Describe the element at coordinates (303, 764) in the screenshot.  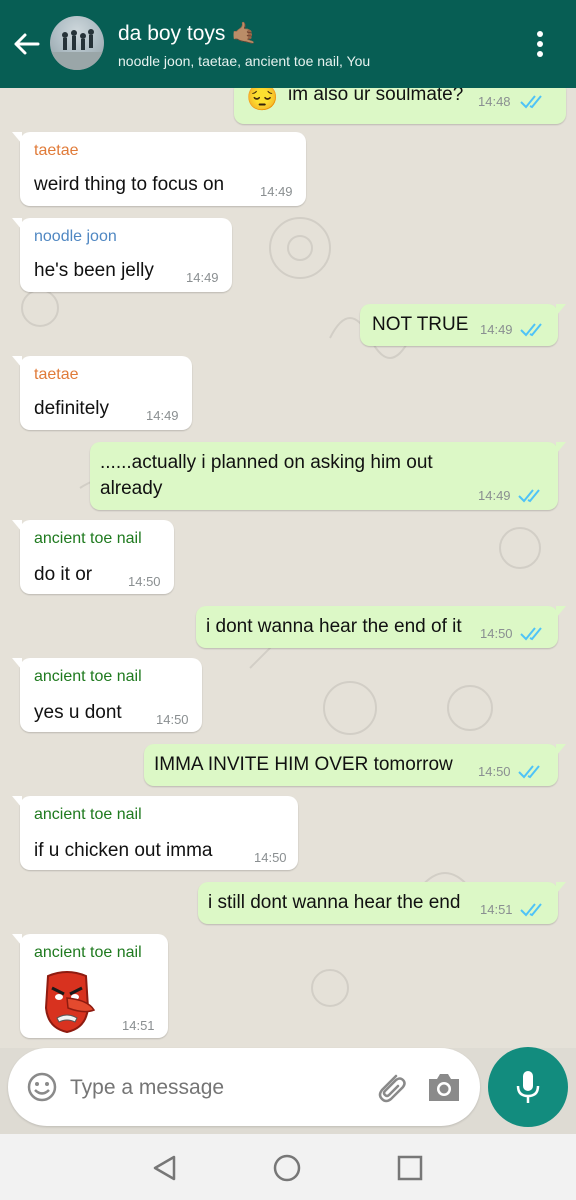
I see `message-text: IMMA INVITE HIM OVER tomorrow` at that location.